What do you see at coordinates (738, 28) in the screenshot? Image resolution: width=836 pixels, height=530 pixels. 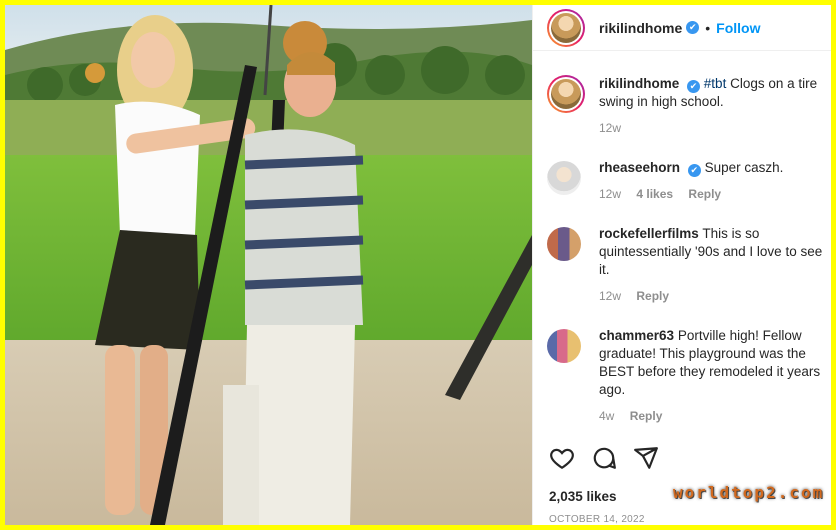 I see `follow-button: Follow` at bounding box center [738, 28].